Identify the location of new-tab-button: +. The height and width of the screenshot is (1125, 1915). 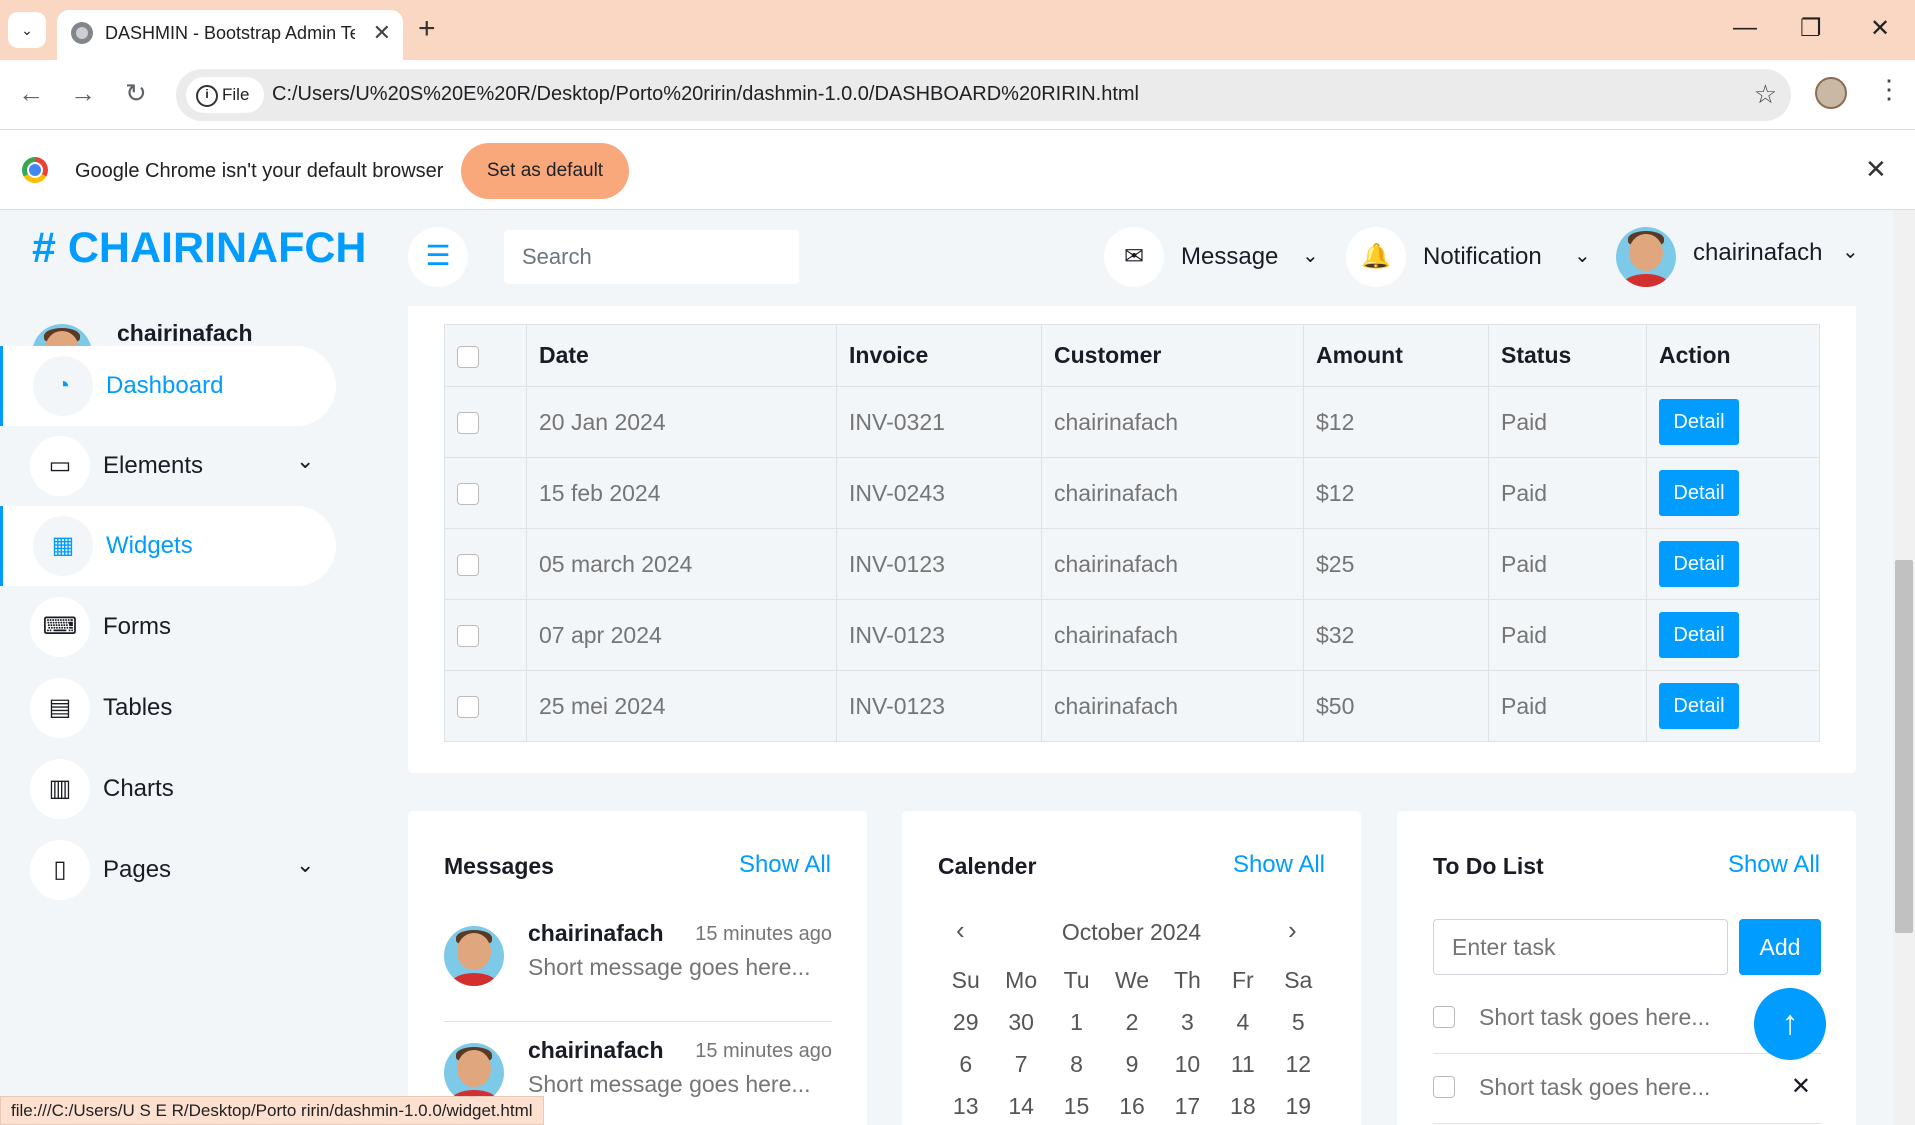
(427, 29).